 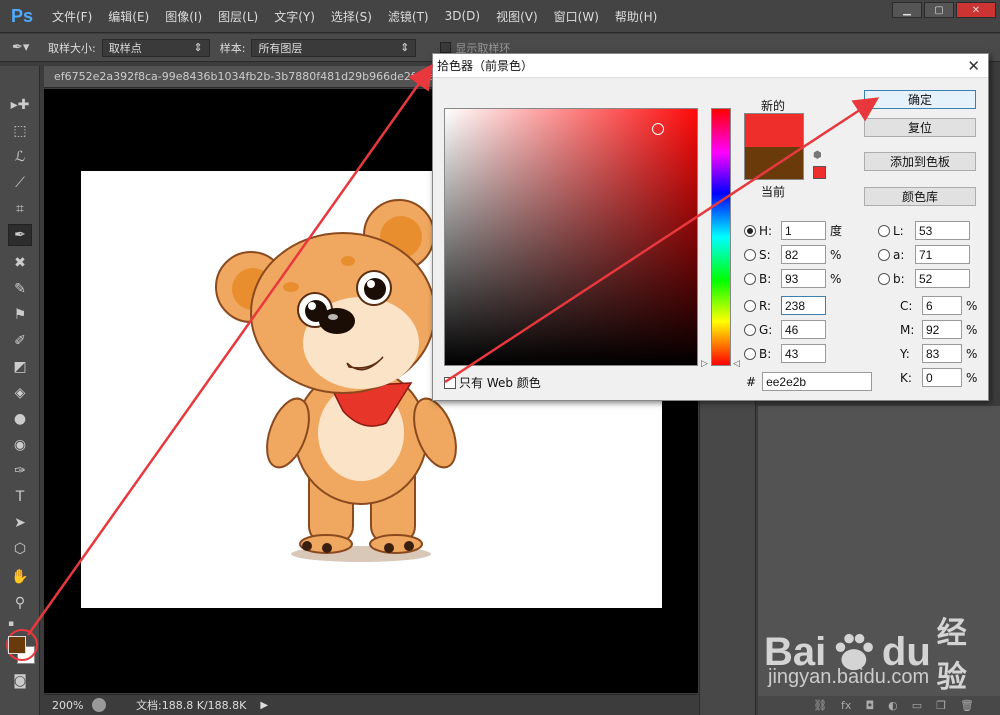 I want to click on menu-file: 文件(F), so click(x=72, y=16).